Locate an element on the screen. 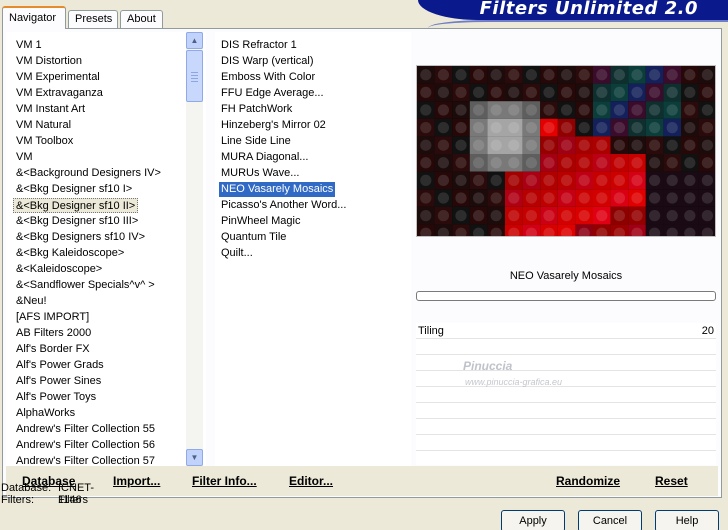 This screenshot has width=728, height=530. category-item: VM Toolbox is located at coordinates (44, 141).